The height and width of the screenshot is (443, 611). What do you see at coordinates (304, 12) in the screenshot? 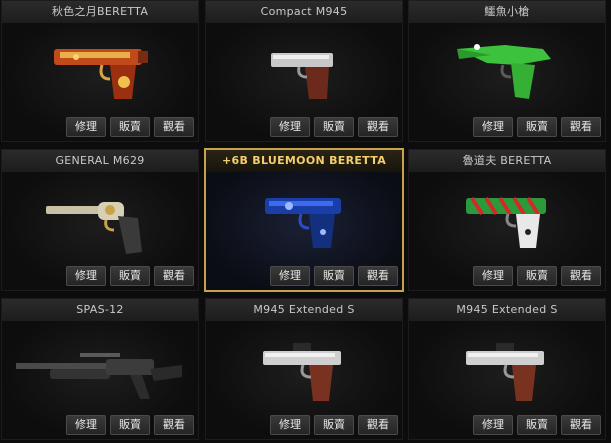
I see `item-title: Compact M945` at bounding box center [304, 12].